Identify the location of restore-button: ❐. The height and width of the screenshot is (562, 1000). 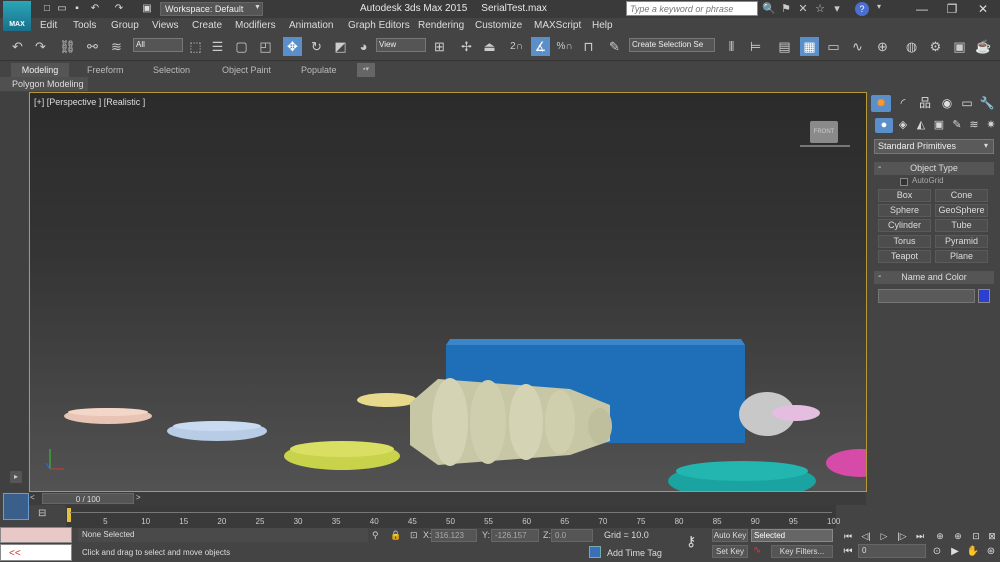
(952, 9).